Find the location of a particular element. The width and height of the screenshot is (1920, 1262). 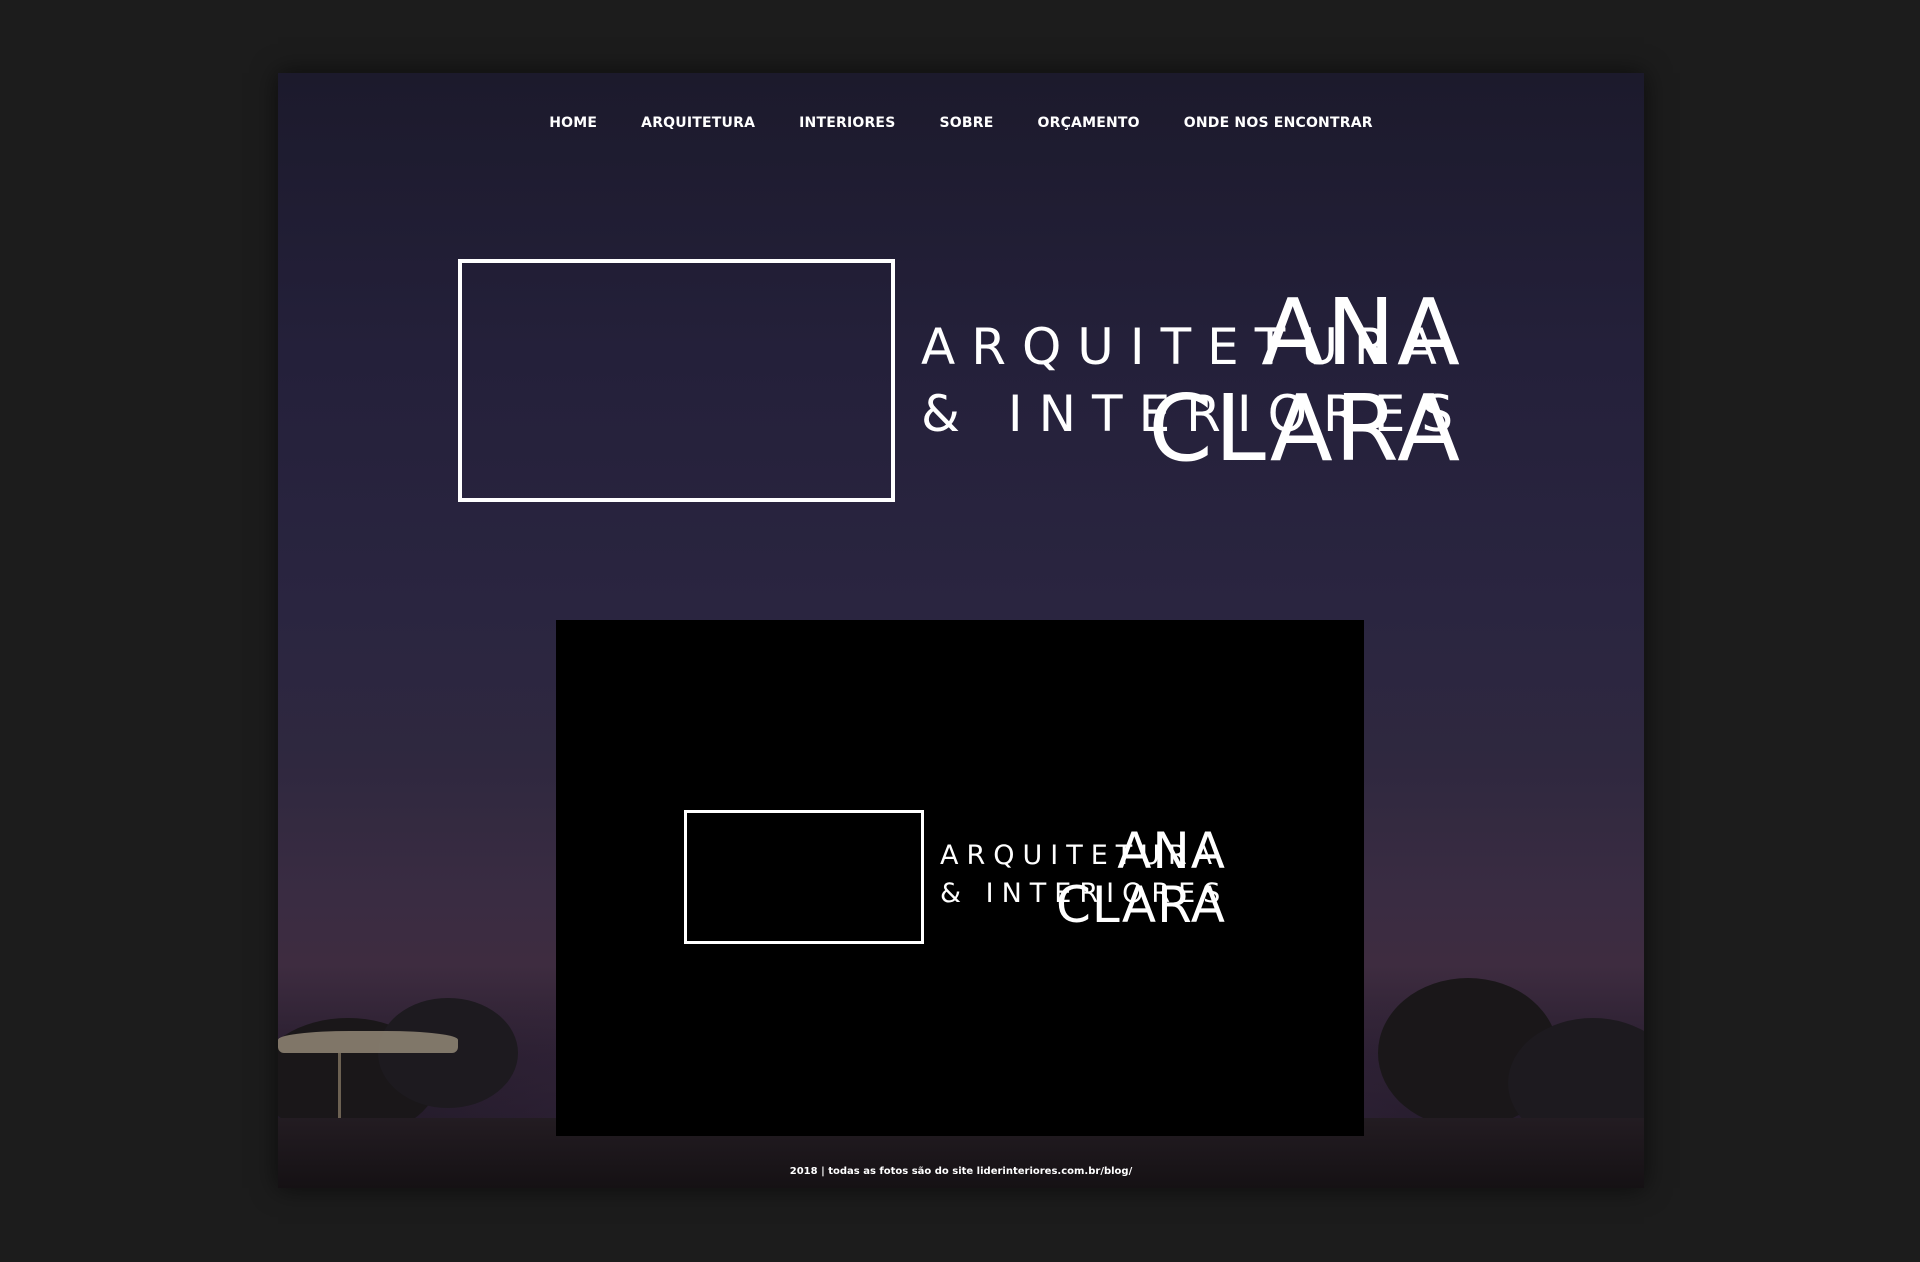

nav-sobre: SOBRE is located at coordinates (966, 123).